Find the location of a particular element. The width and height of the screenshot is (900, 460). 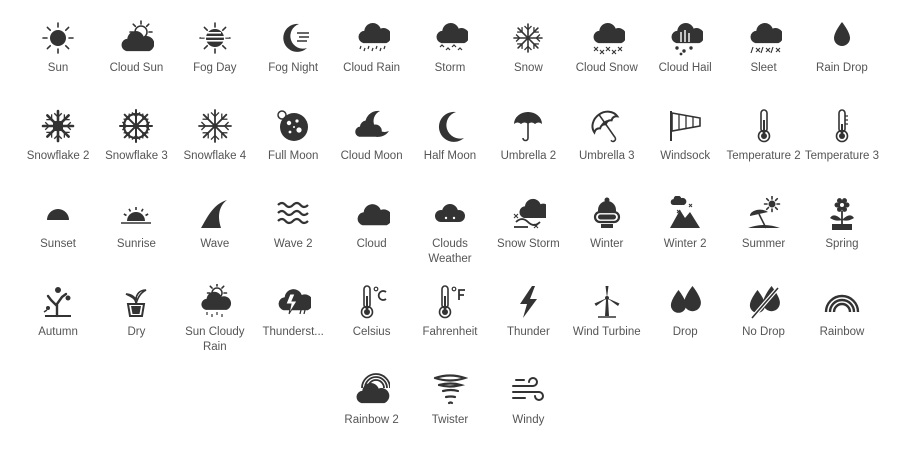

icon-tile-temperature-2: Temperature 2 is located at coordinates (763, 135).